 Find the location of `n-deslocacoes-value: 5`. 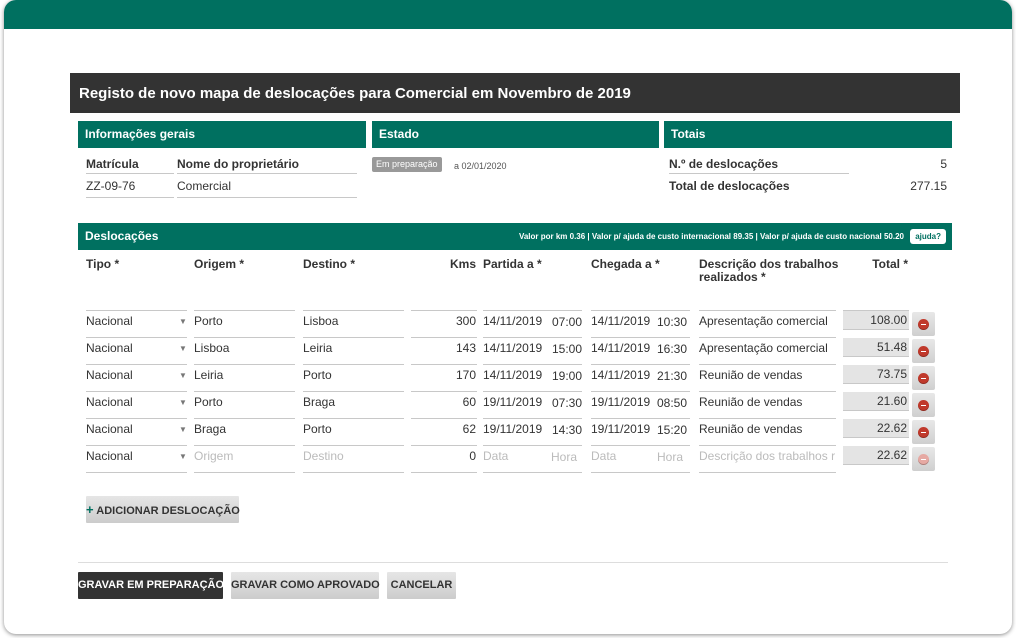

n-deslocacoes-value: 5 is located at coordinates (943, 164).